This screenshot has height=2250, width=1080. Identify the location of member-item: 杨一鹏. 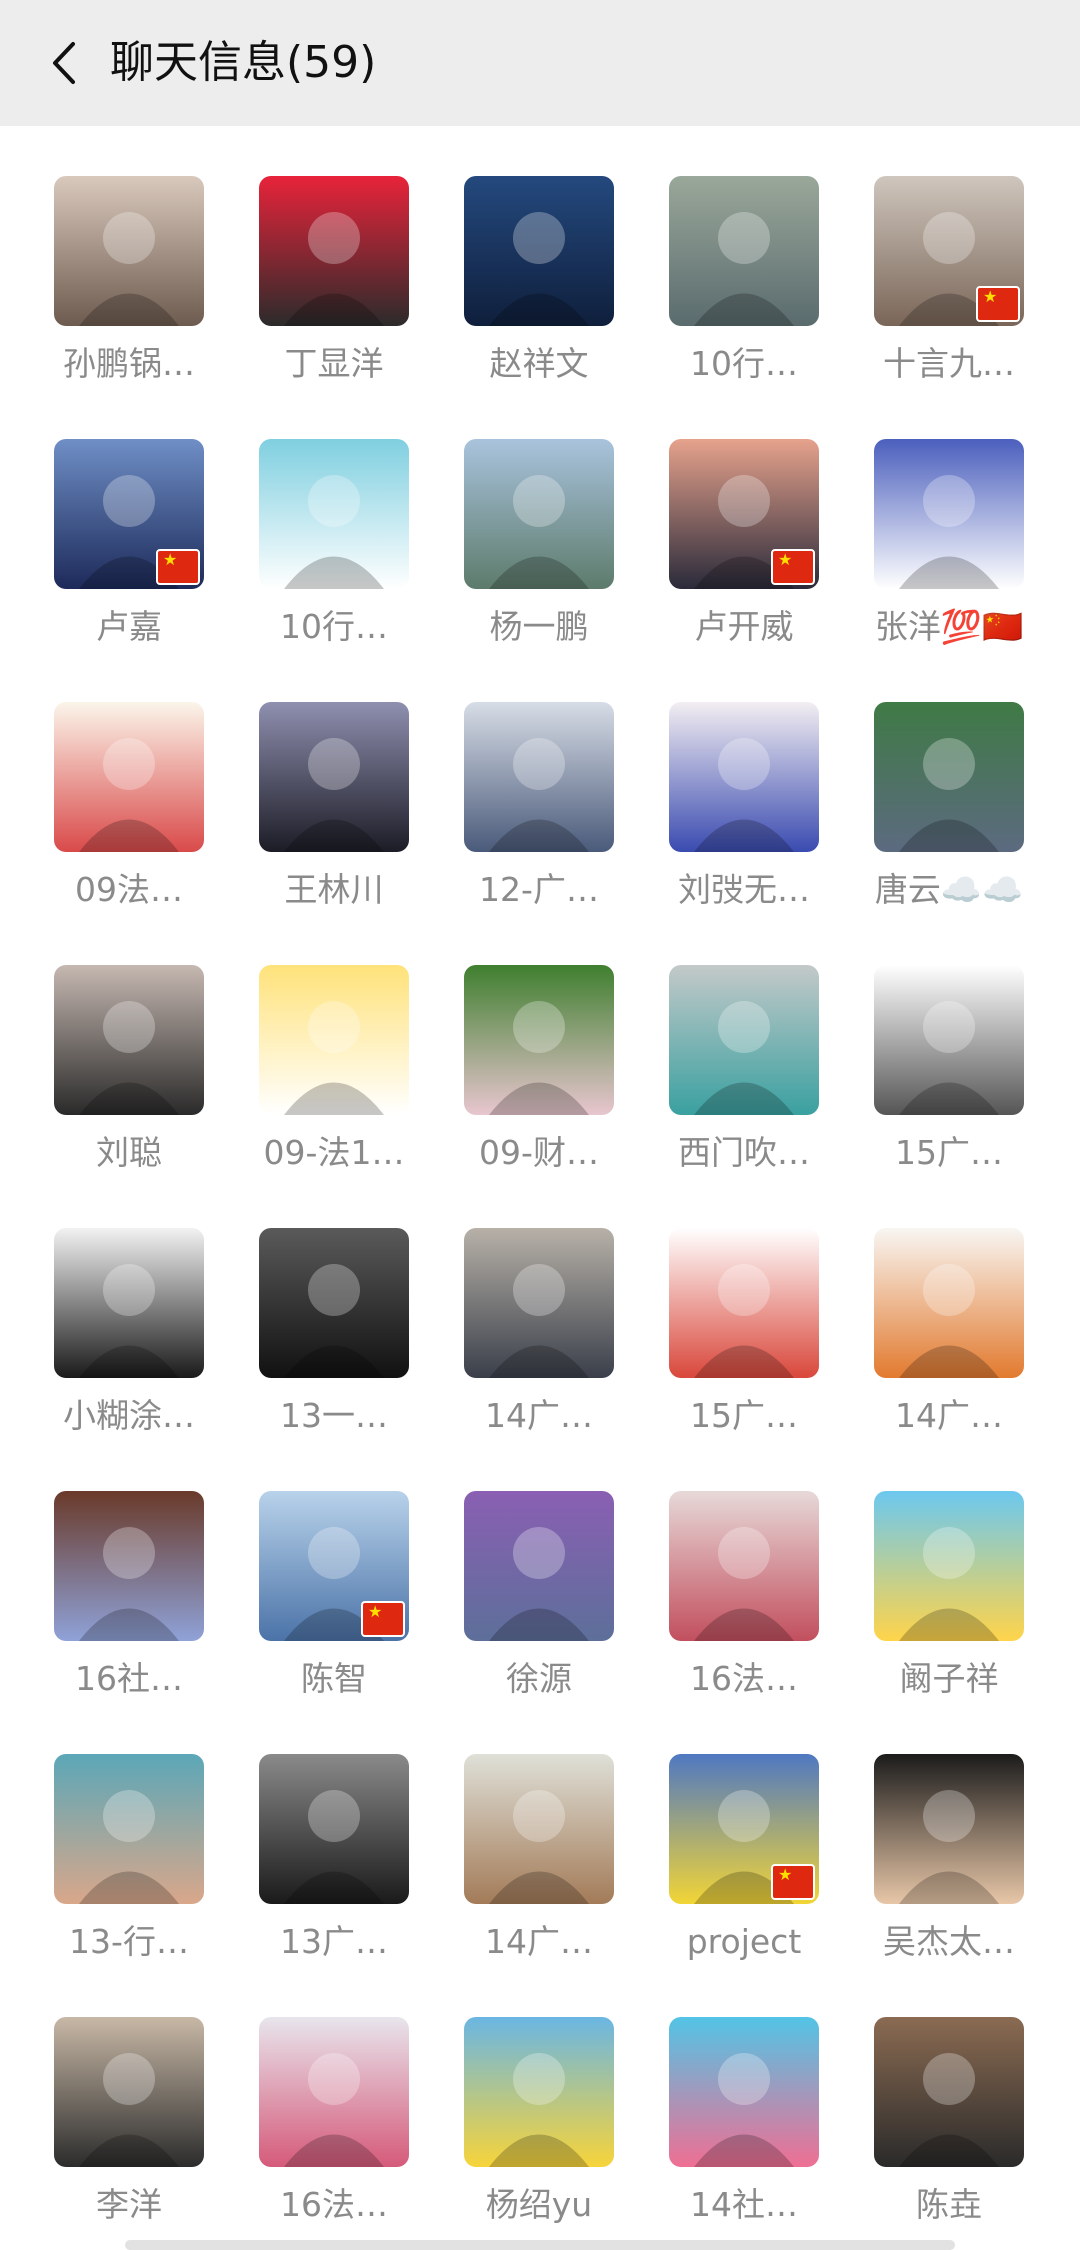
(514, 520).